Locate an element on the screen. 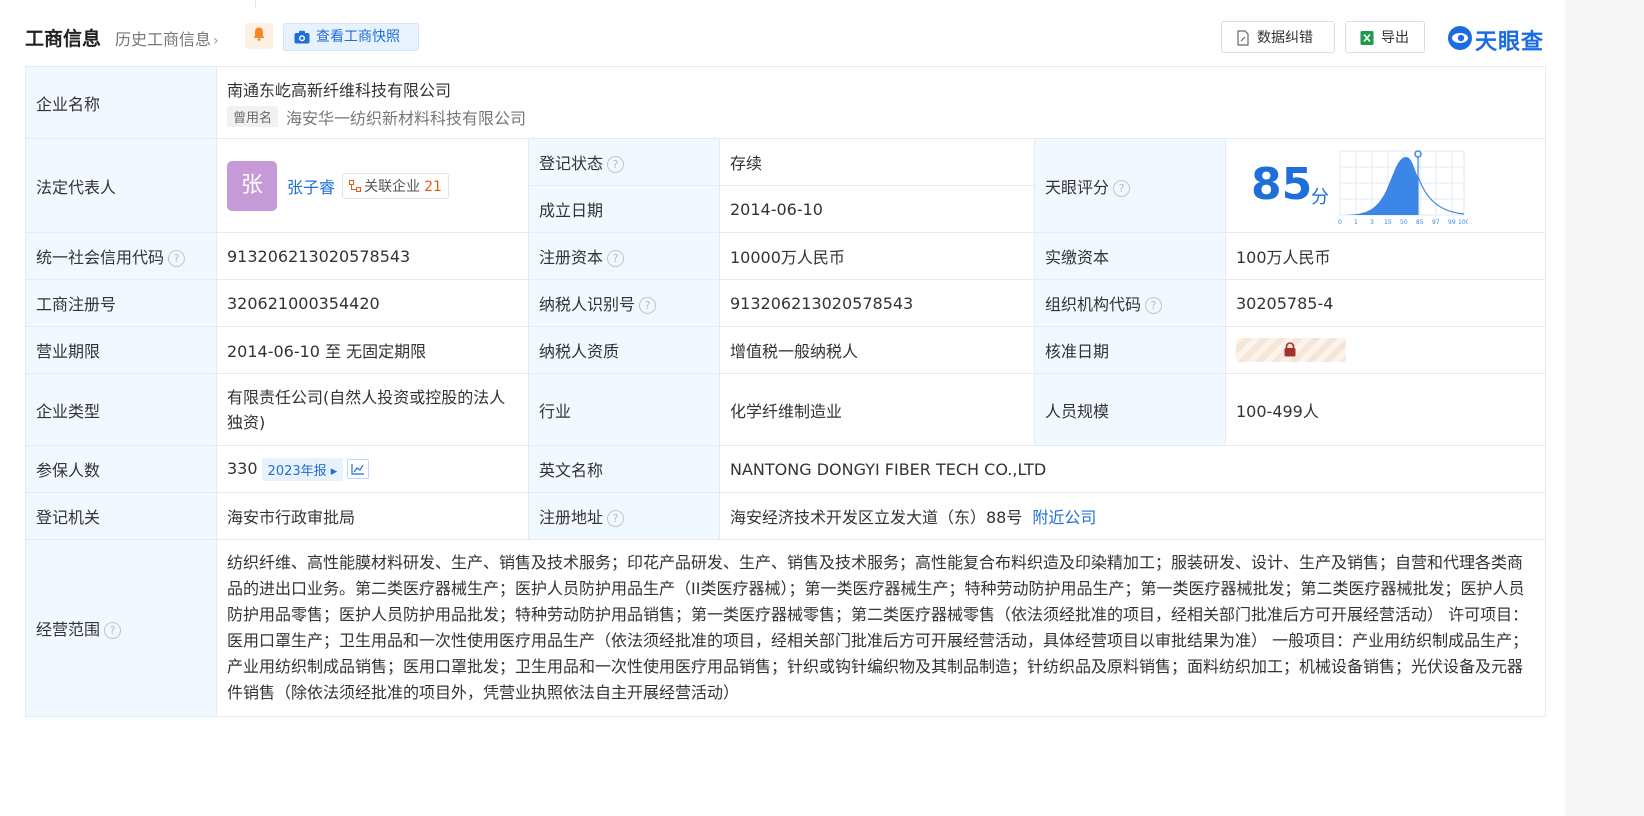  legal-rep-label: 法定代表人 is located at coordinates (121, 185).